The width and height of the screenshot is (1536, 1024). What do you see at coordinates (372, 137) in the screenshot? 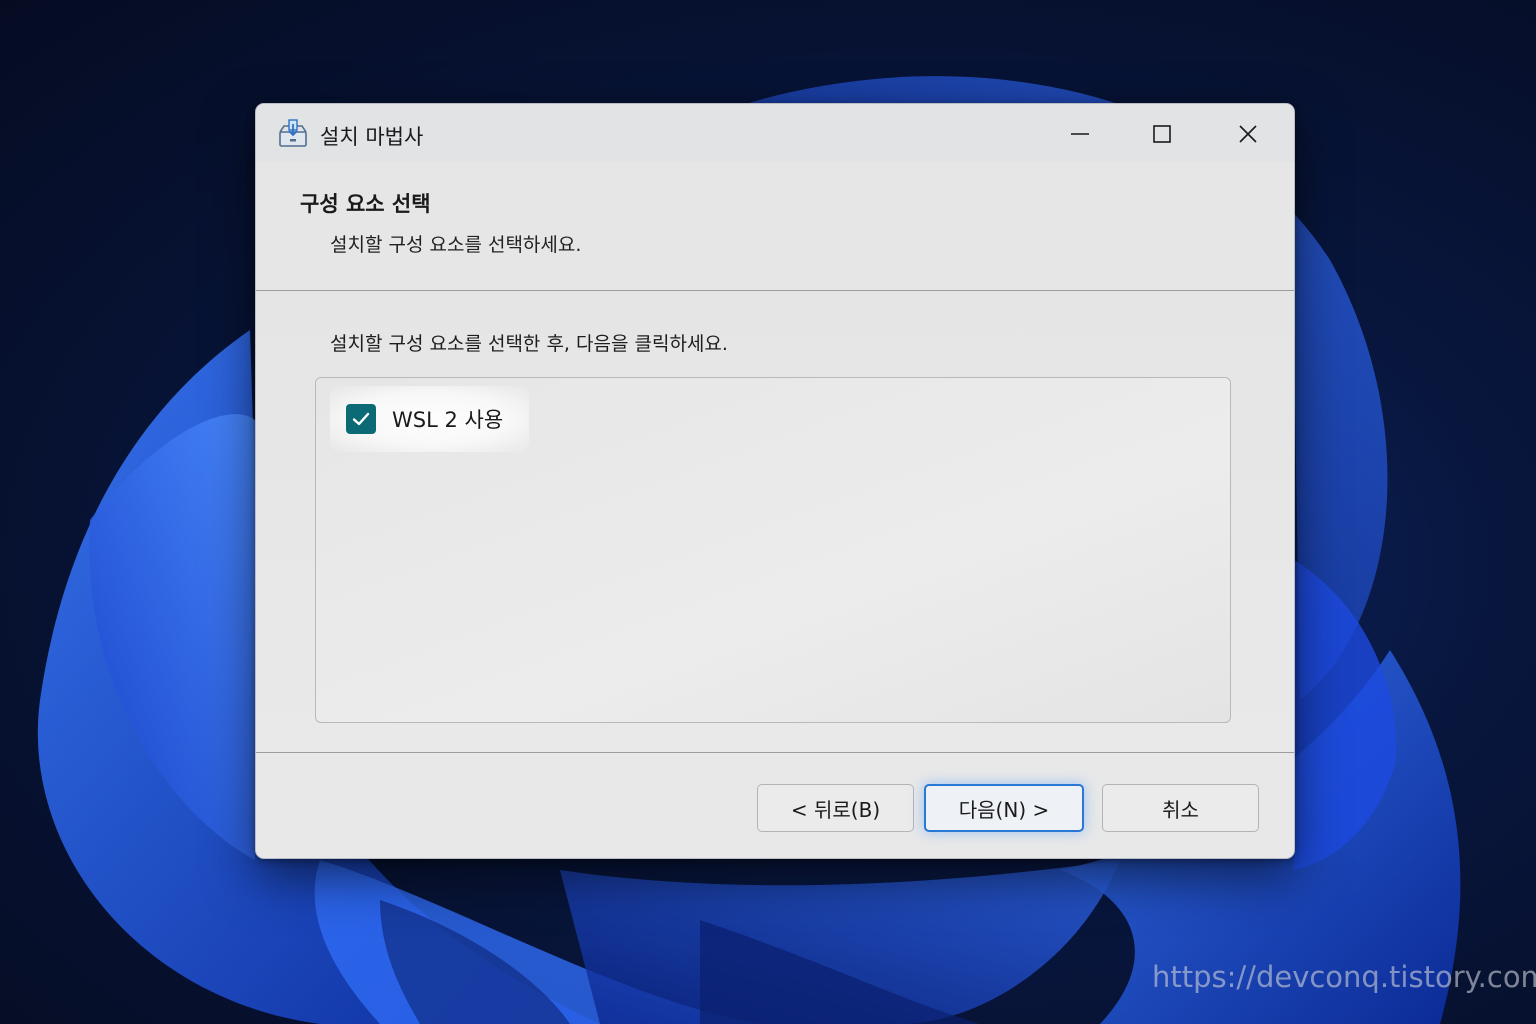
I see `window-title: 설치 마법사` at bounding box center [372, 137].